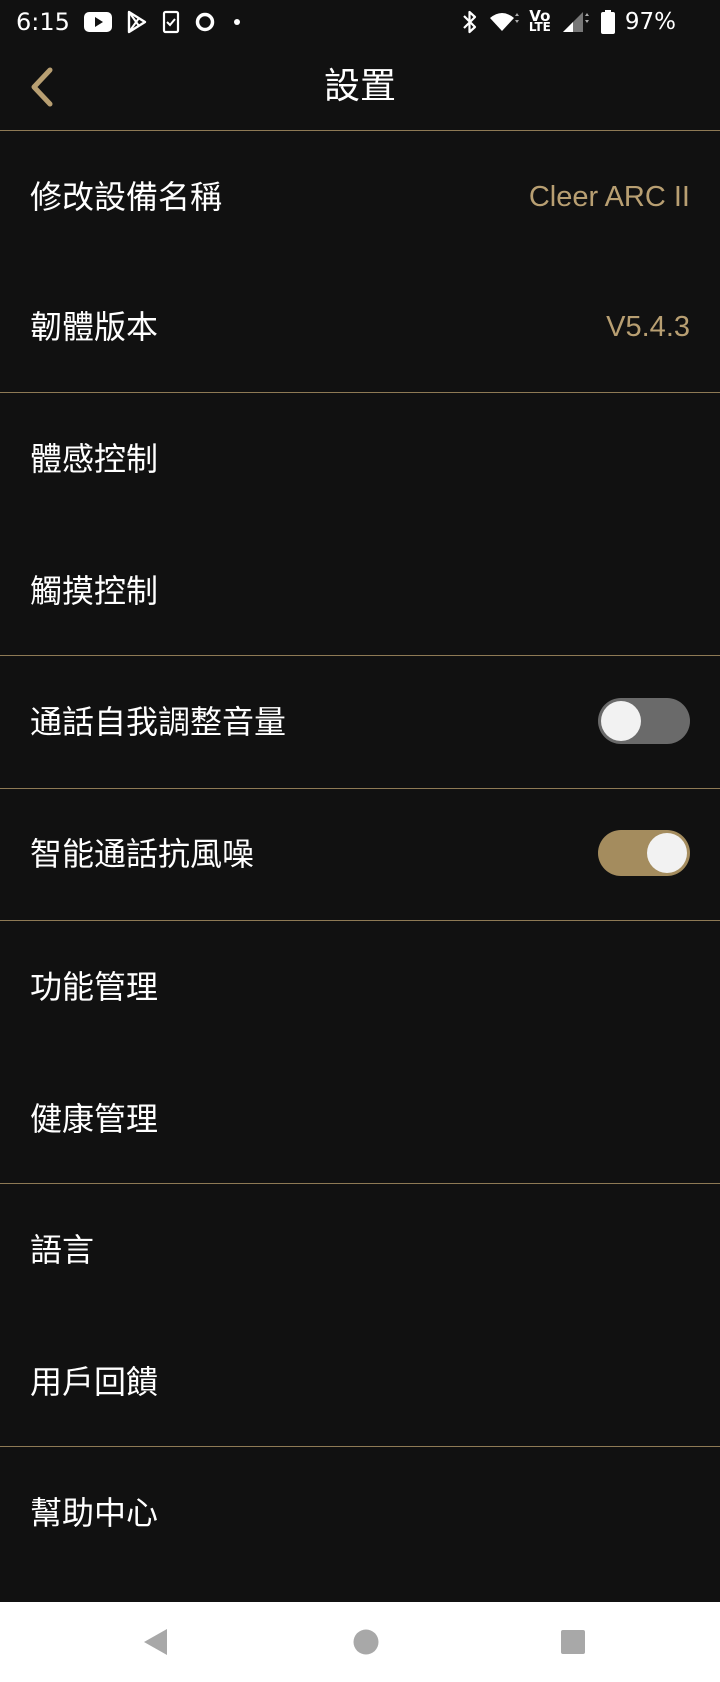 Image resolution: width=720 pixels, height=1682 pixels. Describe the element at coordinates (360, 197) in the screenshot. I see `device-name-row: 修改設備名稱 Cleer ARC II` at that location.